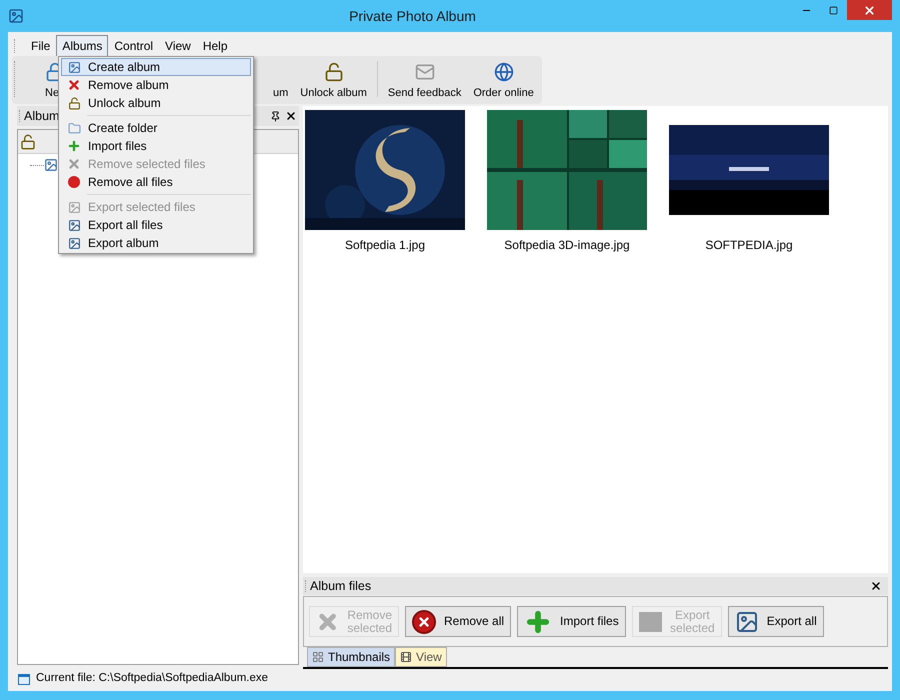 The width and height of the screenshot is (900, 700). I want to click on toolbar-button: um, so click(280, 92).